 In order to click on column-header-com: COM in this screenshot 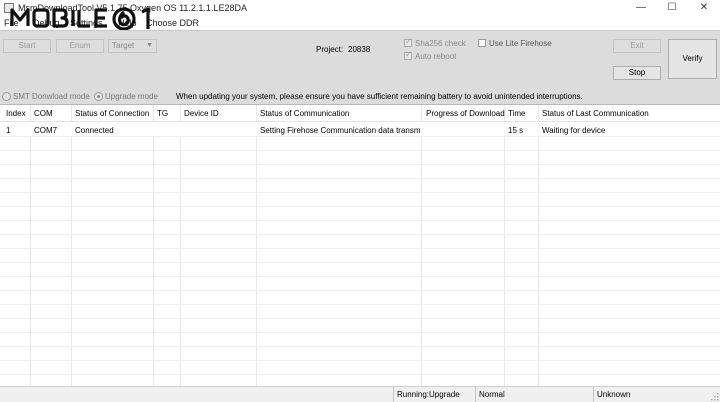, I will do `click(43, 113)`.